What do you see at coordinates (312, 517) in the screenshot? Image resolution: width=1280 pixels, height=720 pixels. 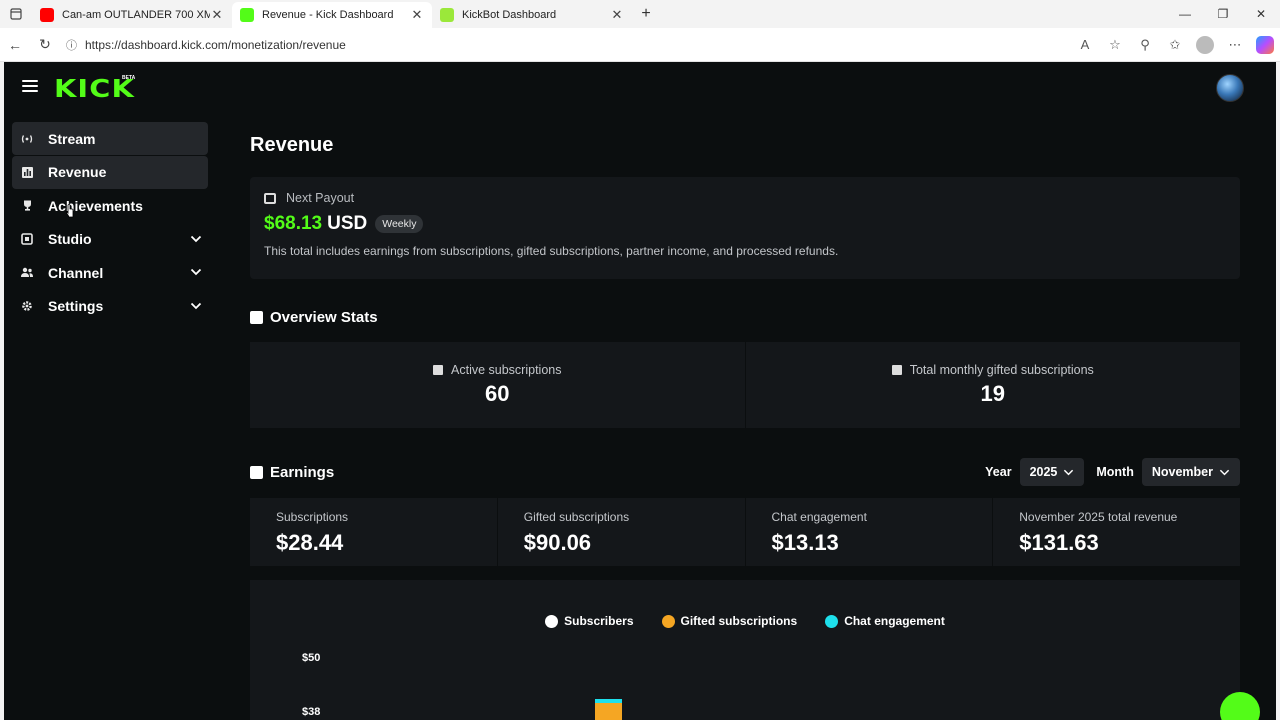 I see `earning-label: Subscriptions` at bounding box center [312, 517].